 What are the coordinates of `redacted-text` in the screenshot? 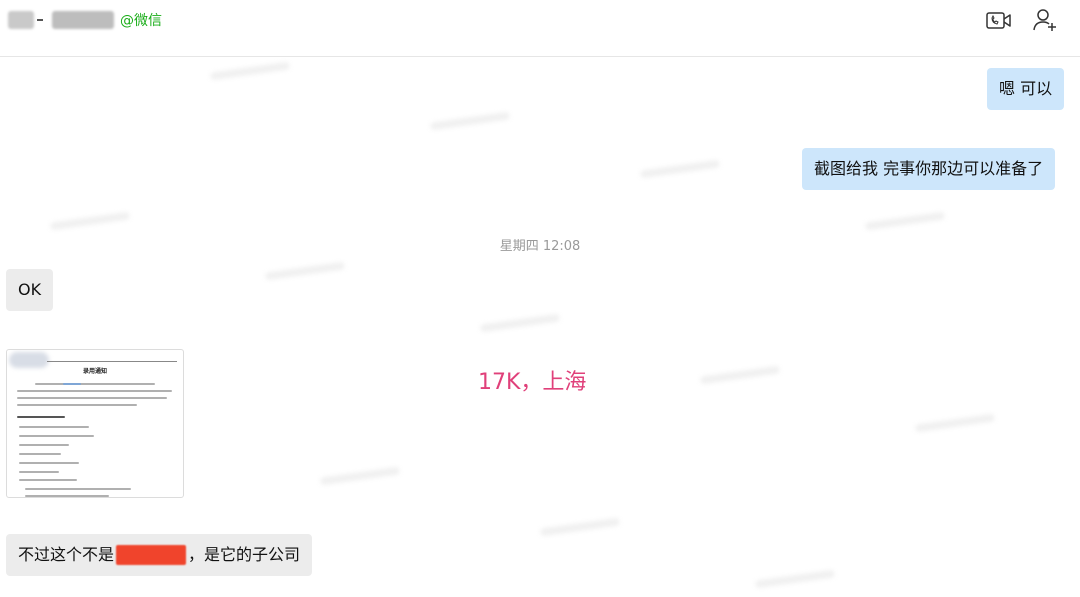 It's located at (151, 555).